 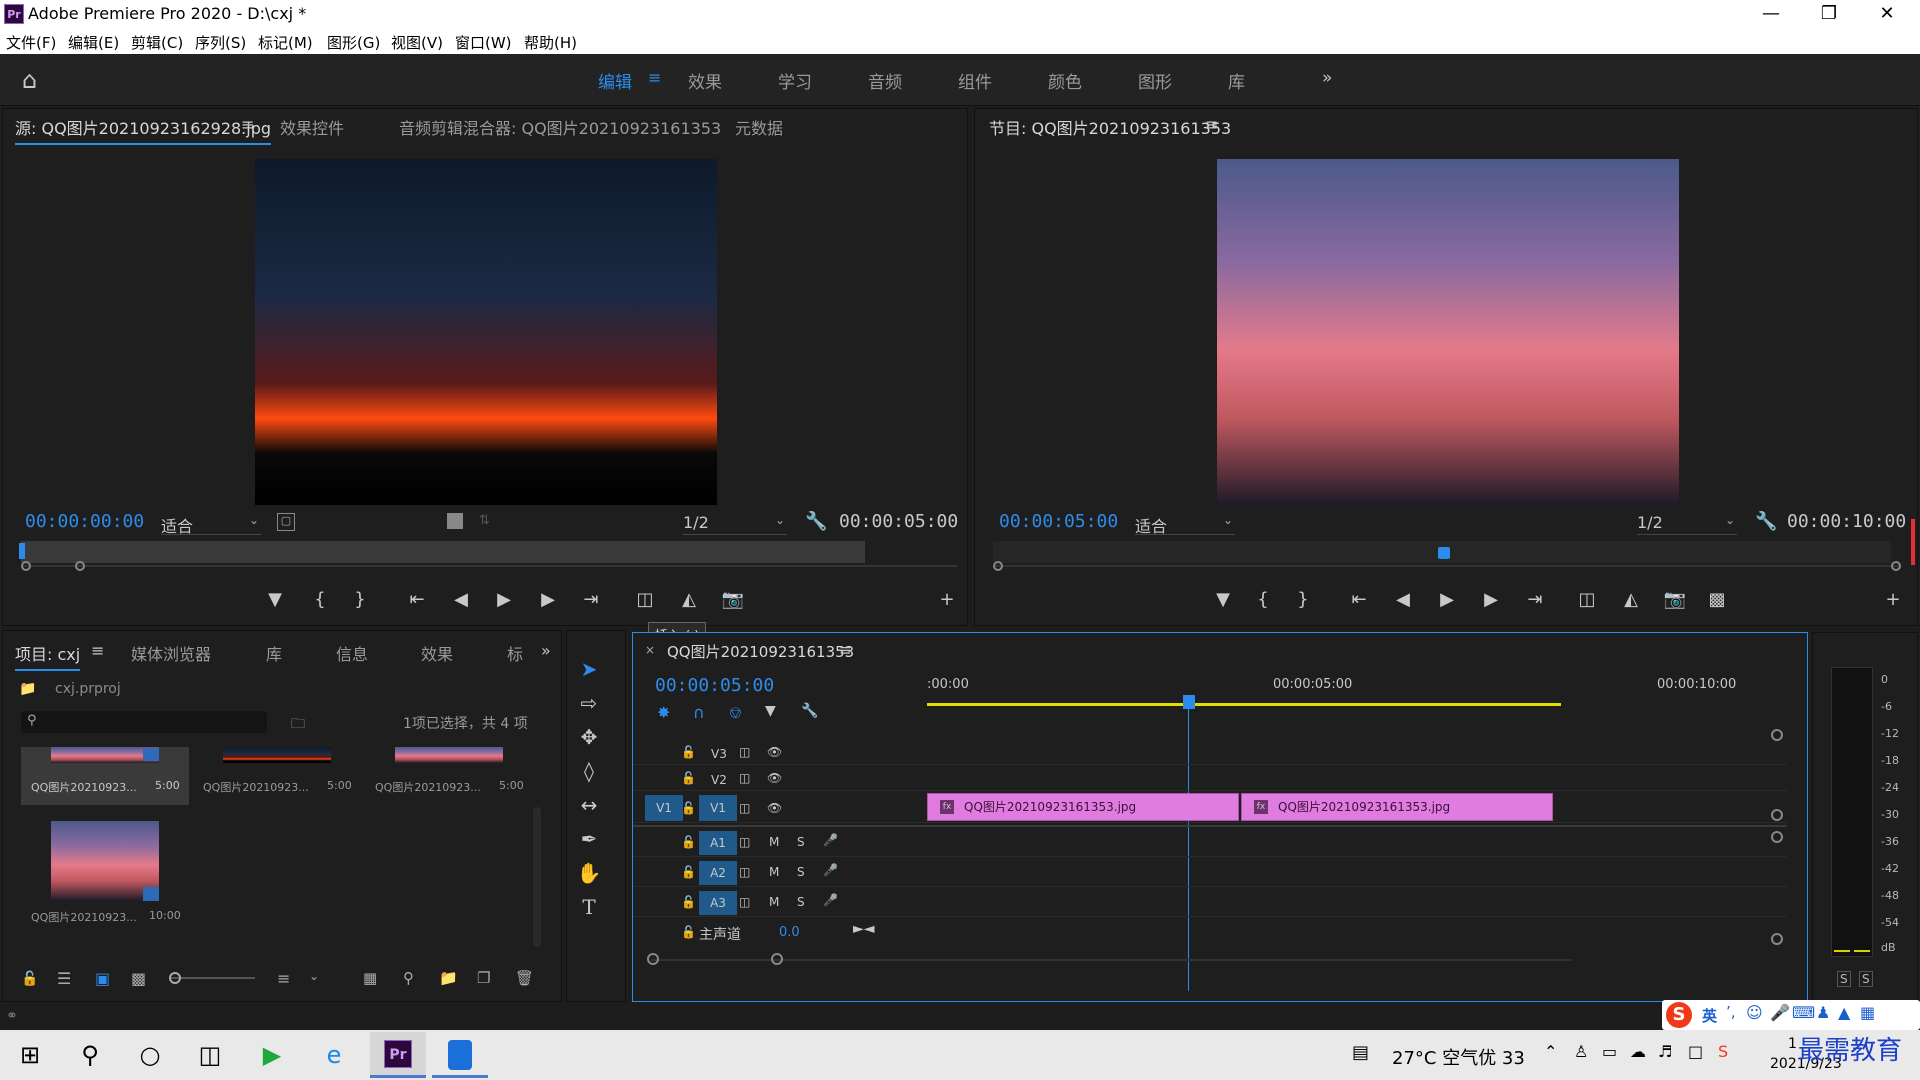 I want to click on tab-program: 节目: QQ图片20210923161353, so click(x=1110, y=127).